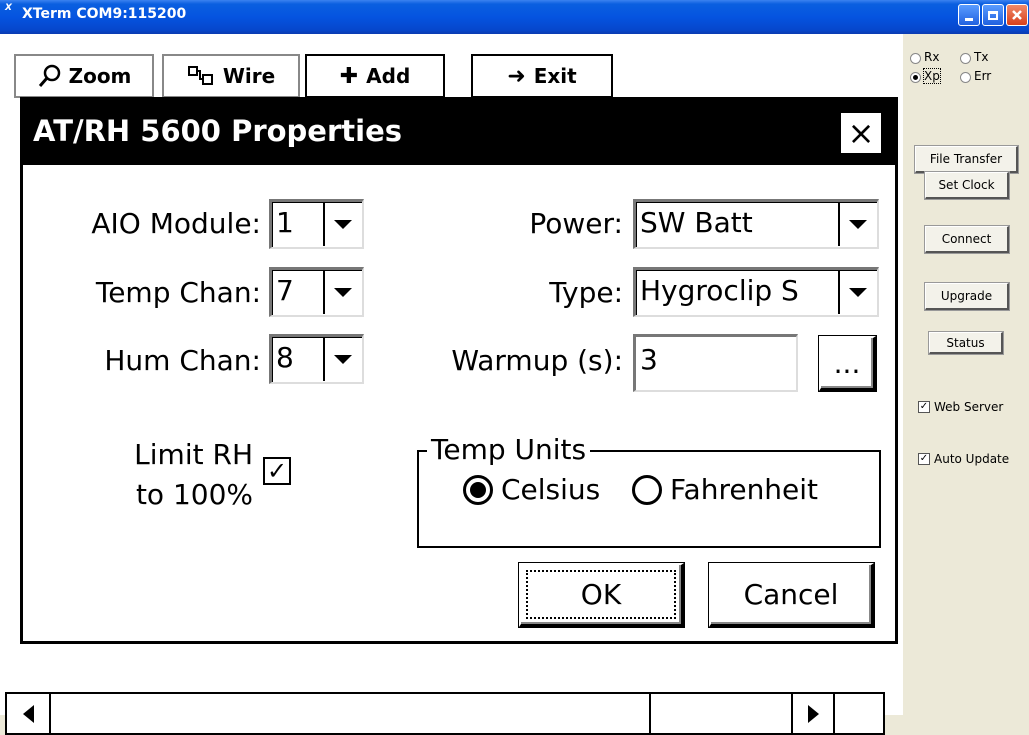 The image size is (1029, 735). I want to click on rx-radio, so click(915, 58).